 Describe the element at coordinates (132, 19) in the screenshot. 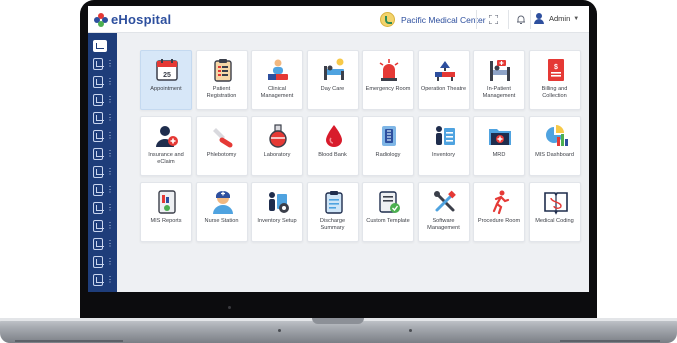

I see `logo: eHospital` at that location.